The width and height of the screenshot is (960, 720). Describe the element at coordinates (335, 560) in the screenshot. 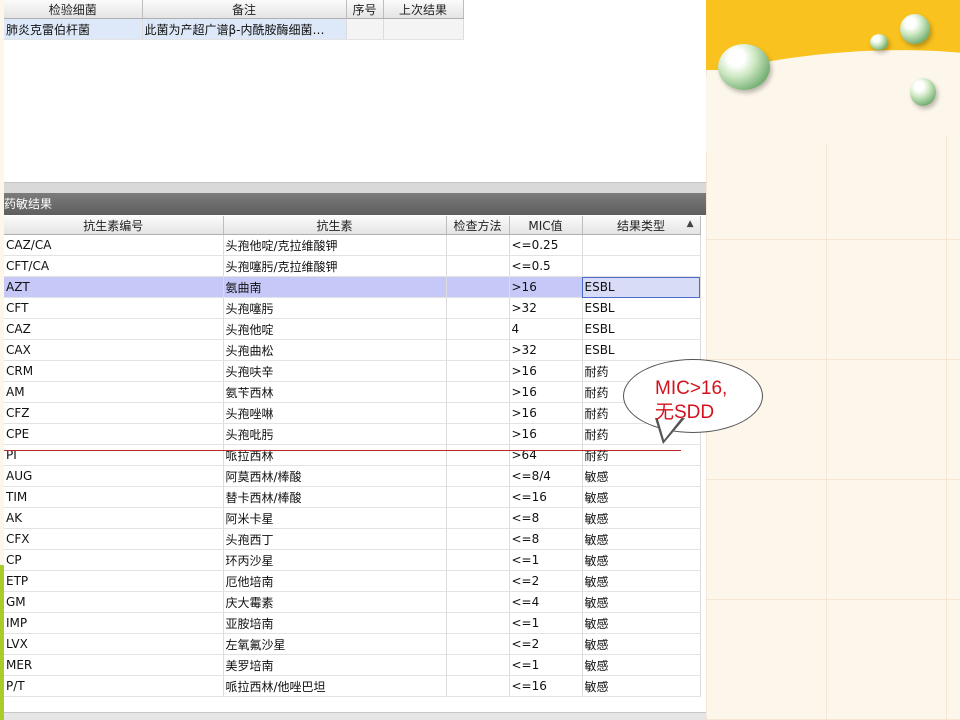

I see `drug-name-cell: 环丙沙星` at that location.